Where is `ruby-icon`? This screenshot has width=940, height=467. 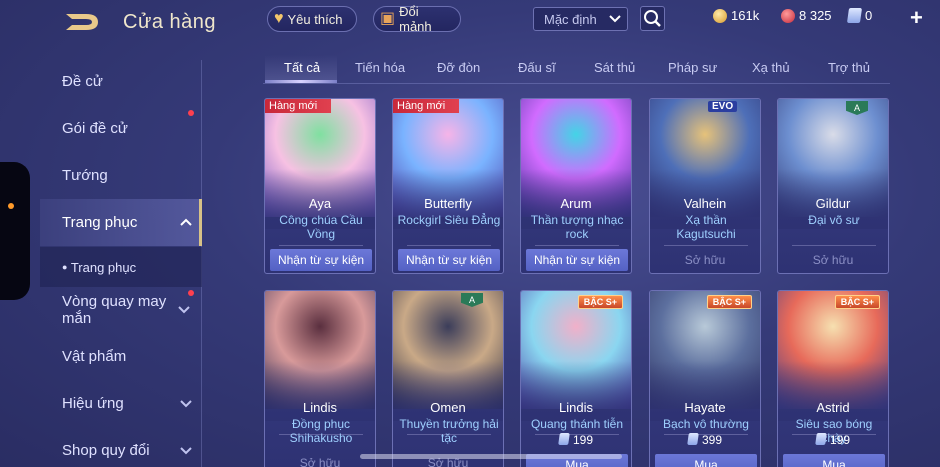 ruby-icon is located at coordinates (788, 15).